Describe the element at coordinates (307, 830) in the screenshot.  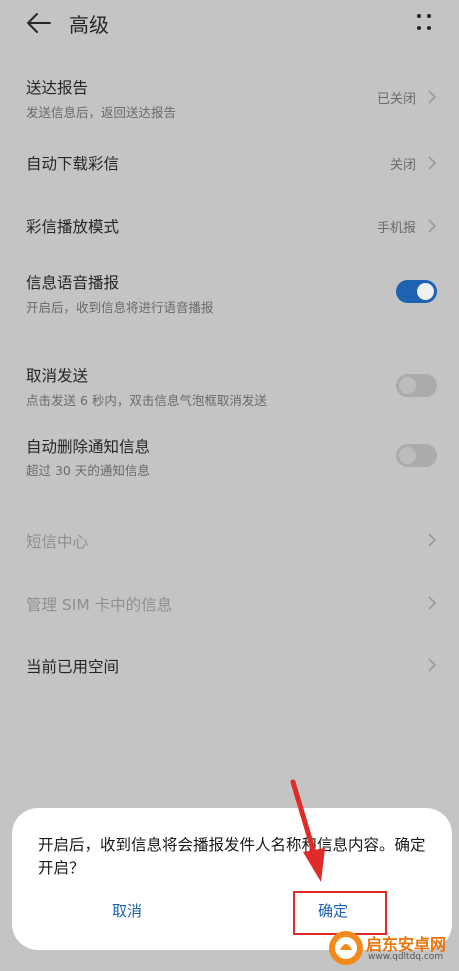
I see `red-arrow-icon` at that location.